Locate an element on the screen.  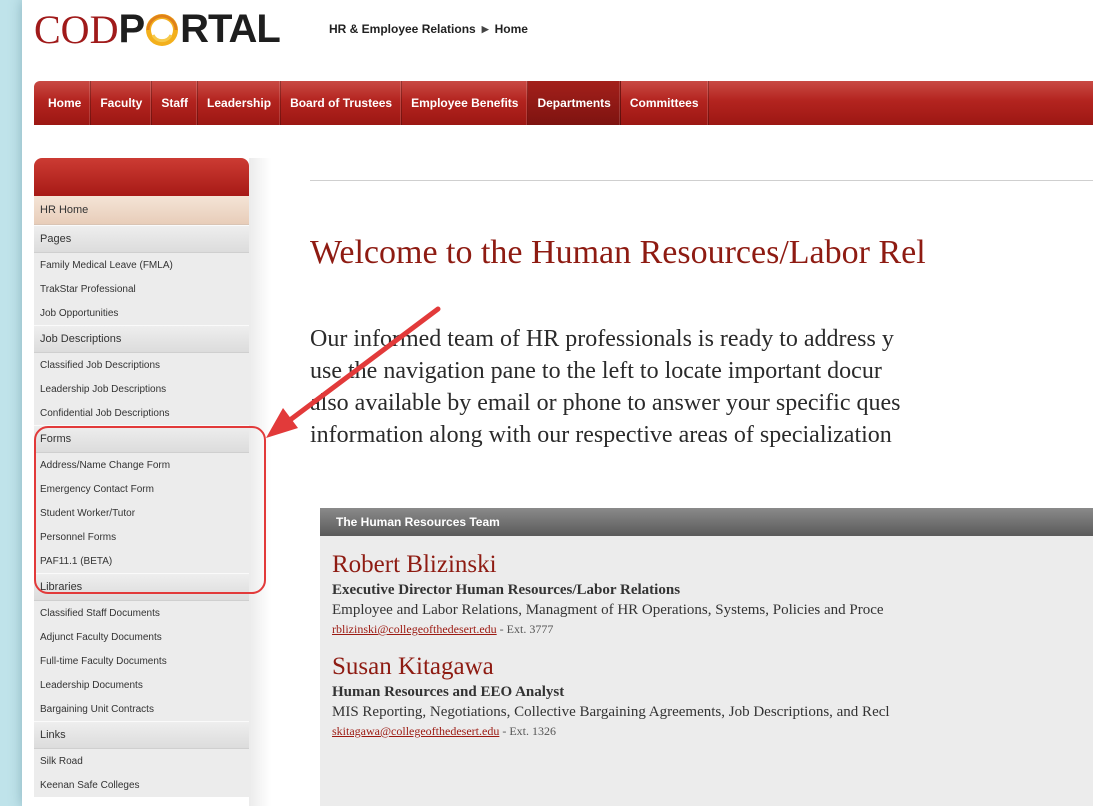
nav-home: Home is located at coordinates (63, 103).